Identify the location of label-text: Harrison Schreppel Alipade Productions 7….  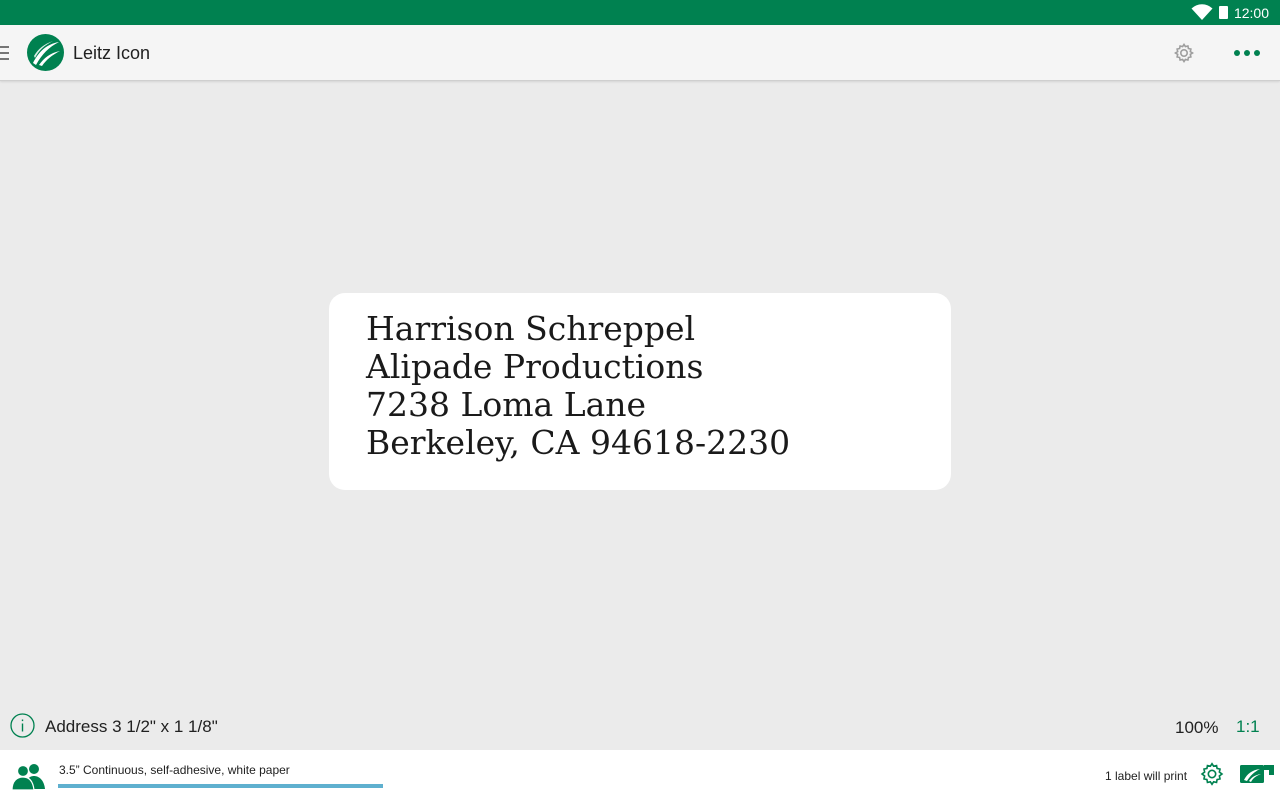
(578, 386).